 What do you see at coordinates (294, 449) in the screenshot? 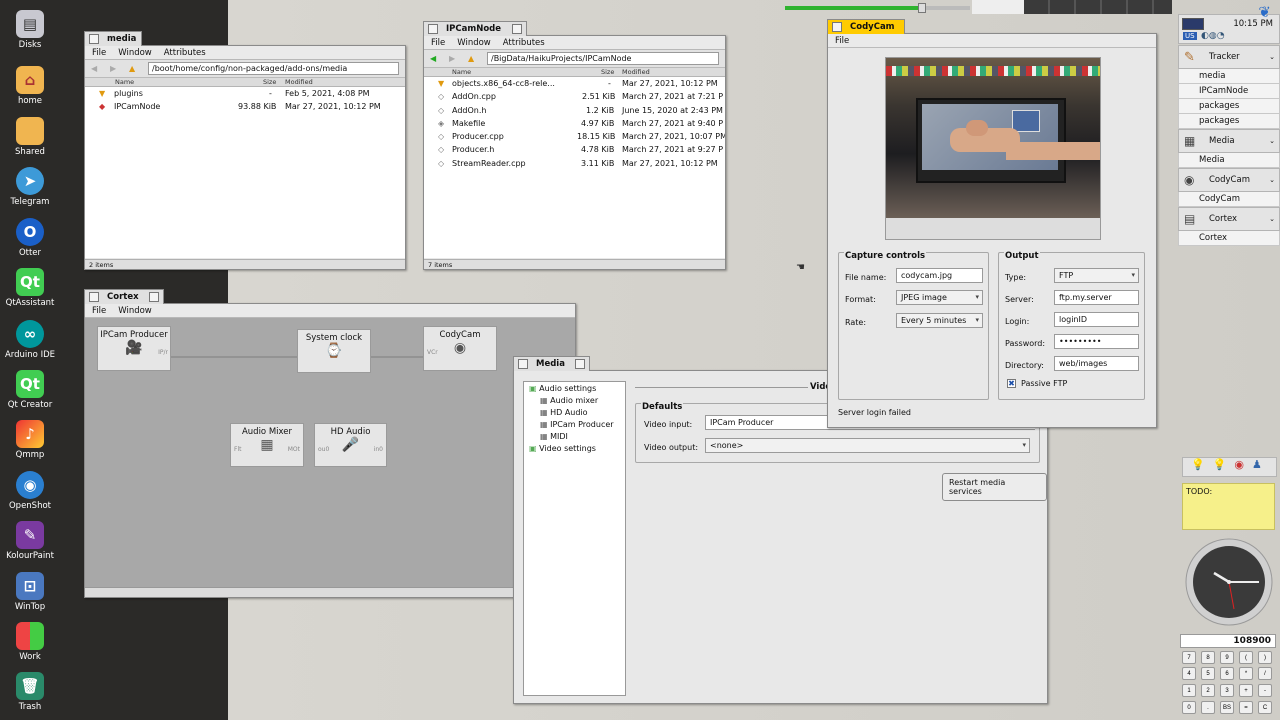
I see `output-port: MOt` at bounding box center [294, 449].